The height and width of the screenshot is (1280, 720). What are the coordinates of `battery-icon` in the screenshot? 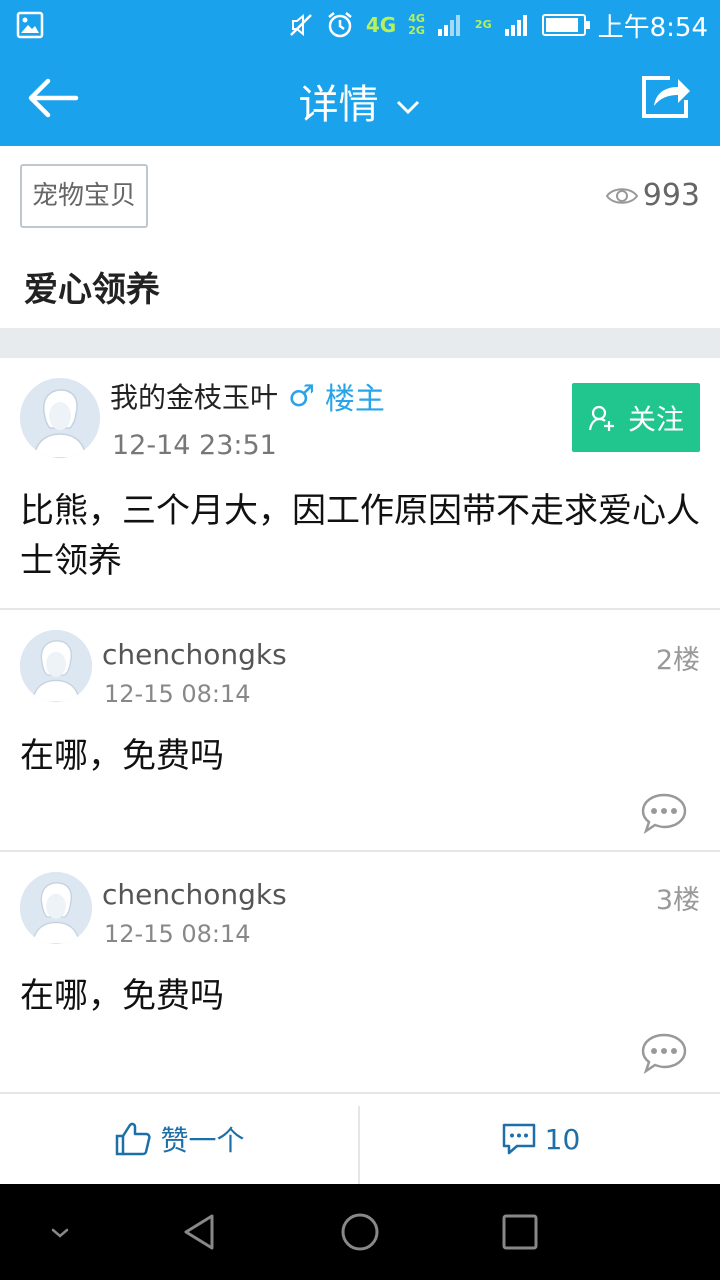 It's located at (565, 25).